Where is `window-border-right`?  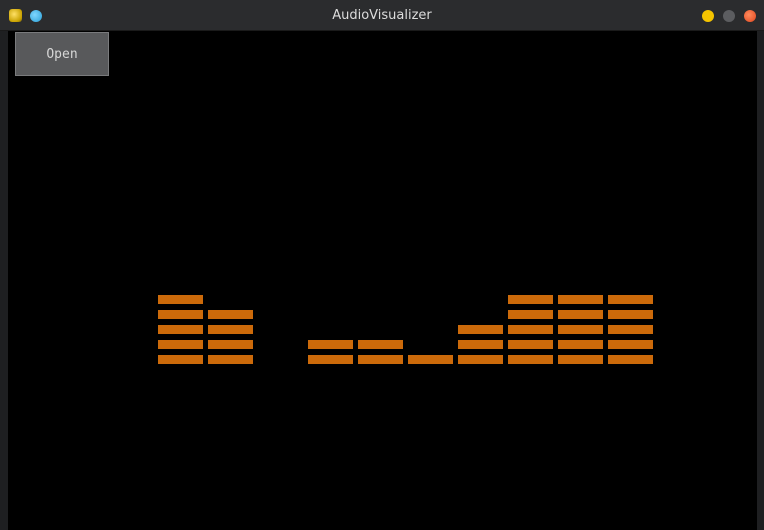 window-border-right is located at coordinates (760, 280).